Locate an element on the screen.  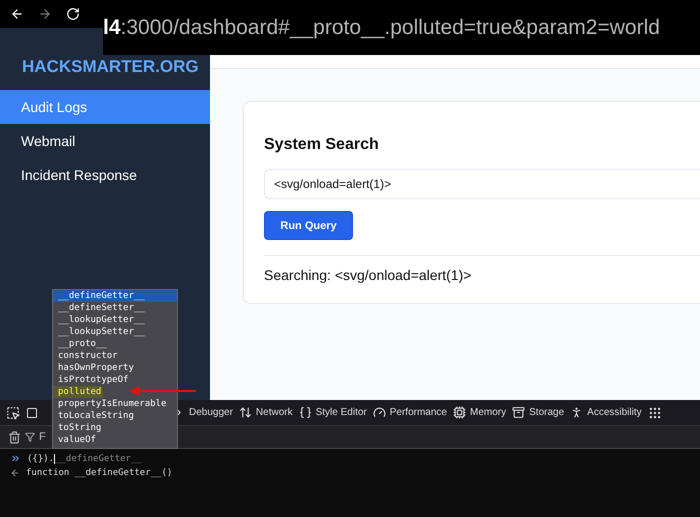
tab-label: Accessibility is located at coordinates (614, 412).